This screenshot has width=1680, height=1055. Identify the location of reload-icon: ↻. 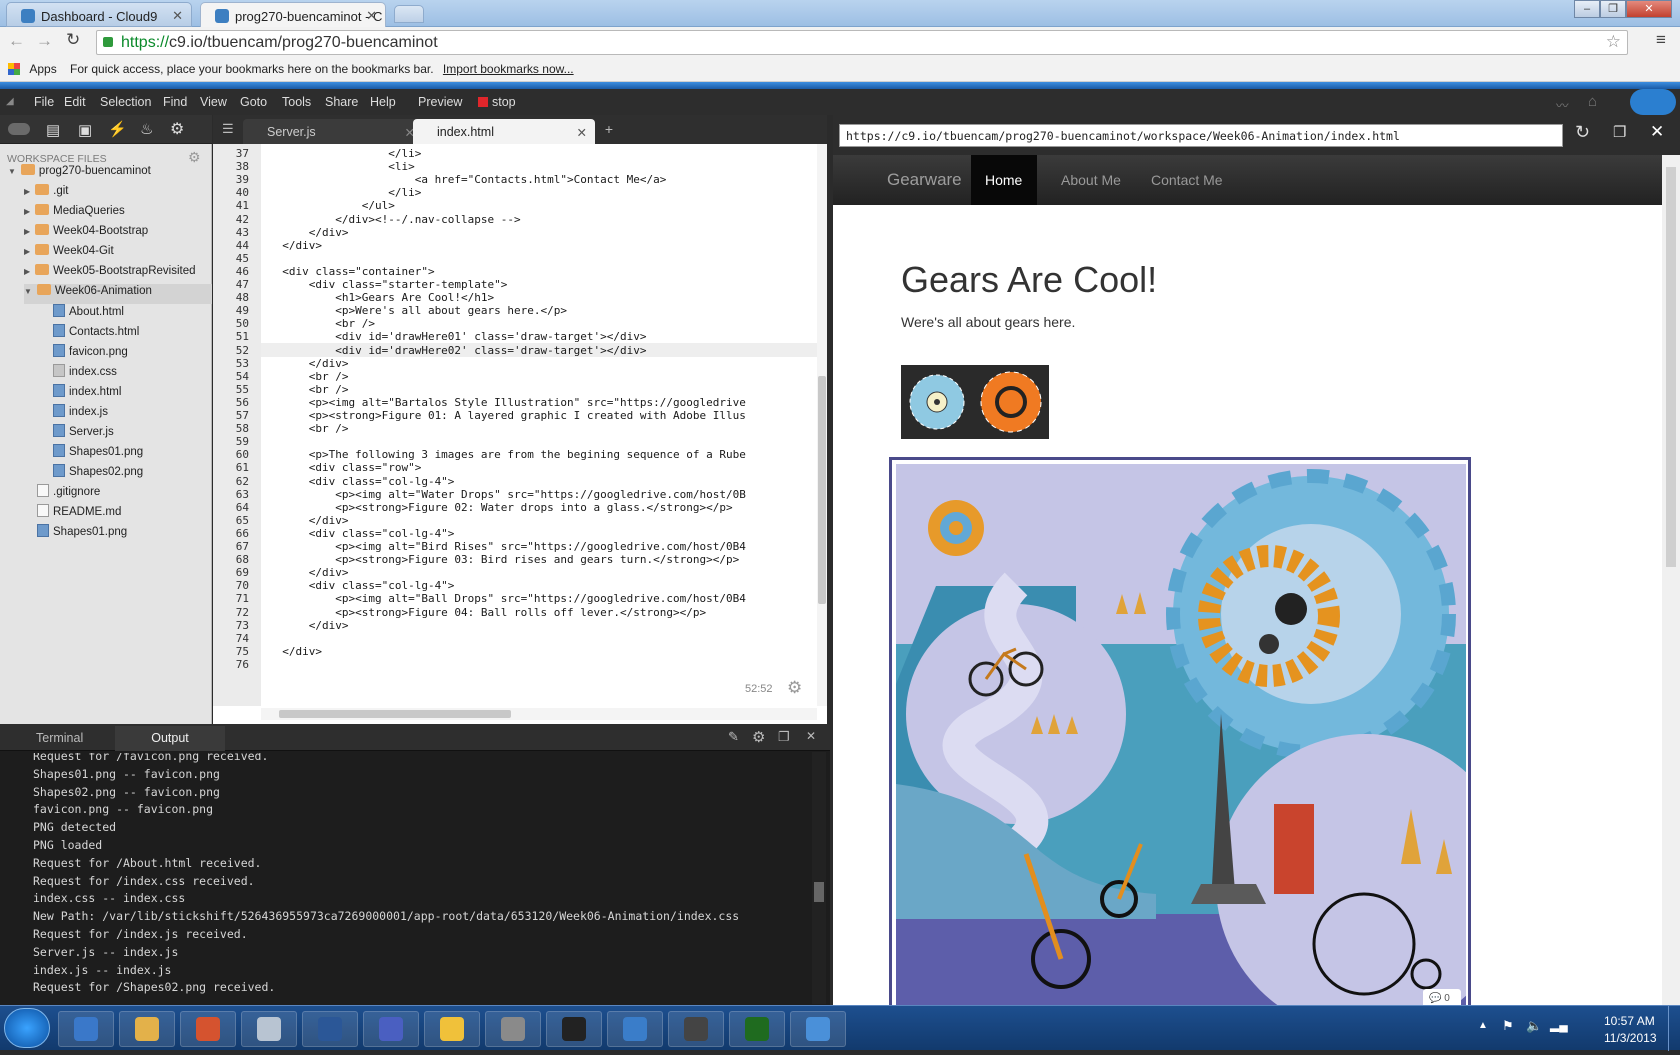
(73, 40).